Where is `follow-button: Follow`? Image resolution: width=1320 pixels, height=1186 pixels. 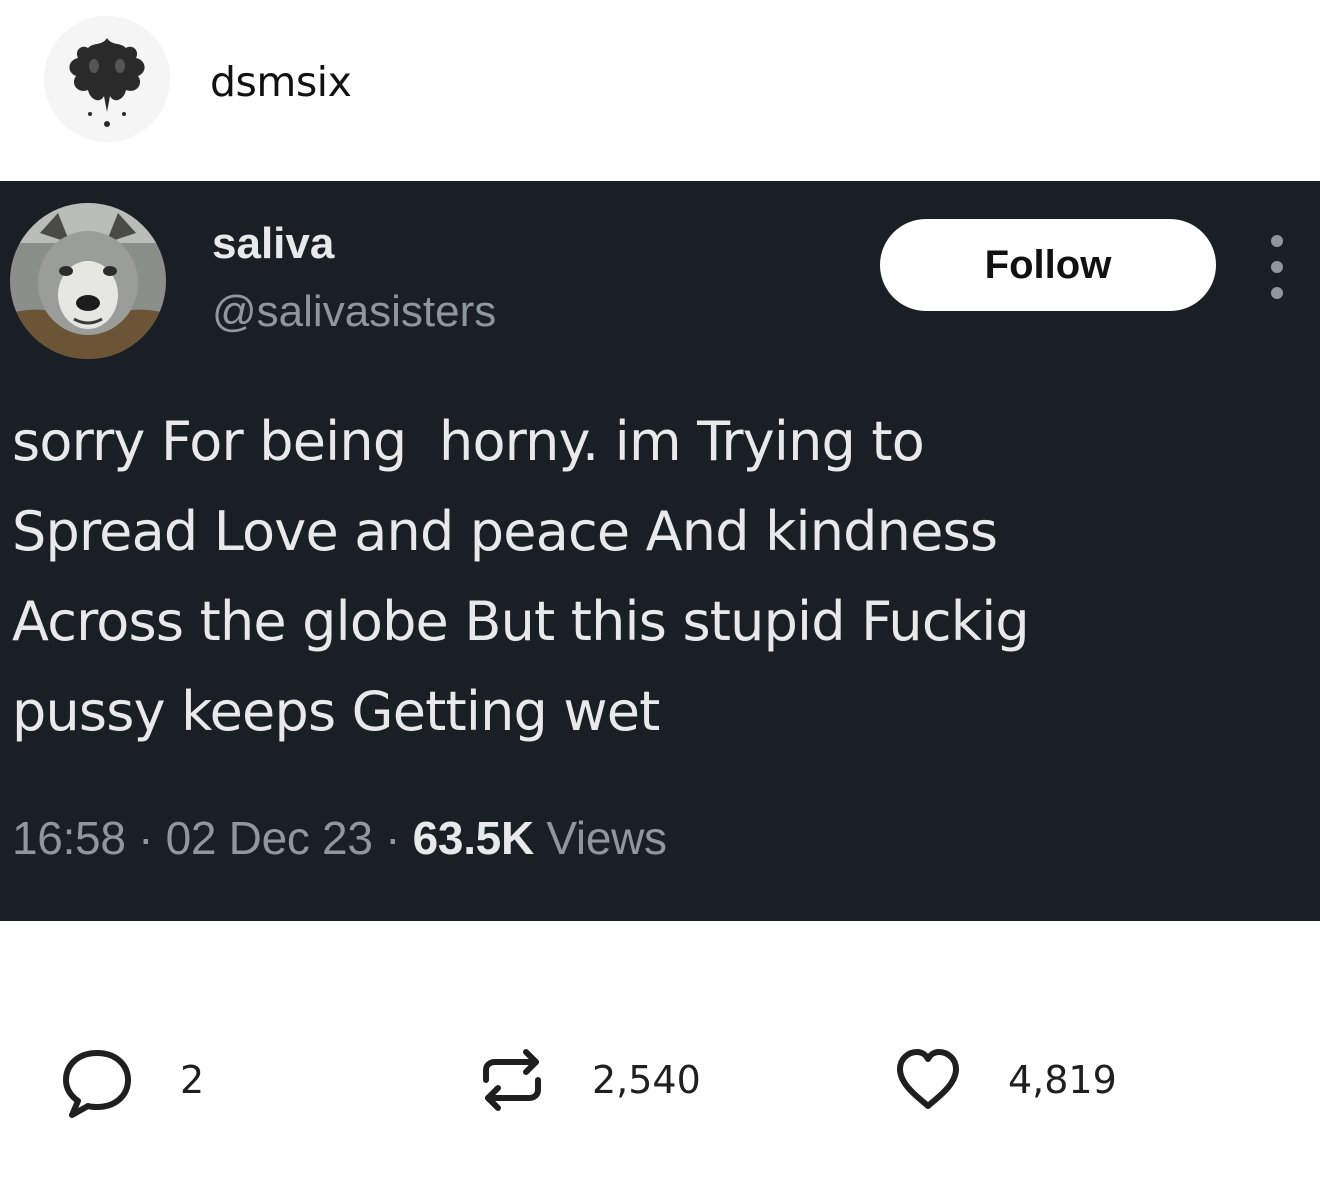 follow-button: Follow is located at coordinates (1048, 265).